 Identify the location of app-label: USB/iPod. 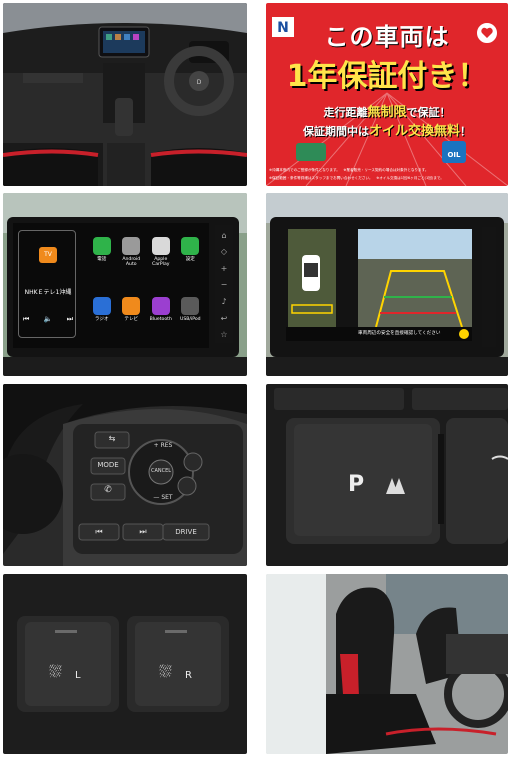
(190, 319).